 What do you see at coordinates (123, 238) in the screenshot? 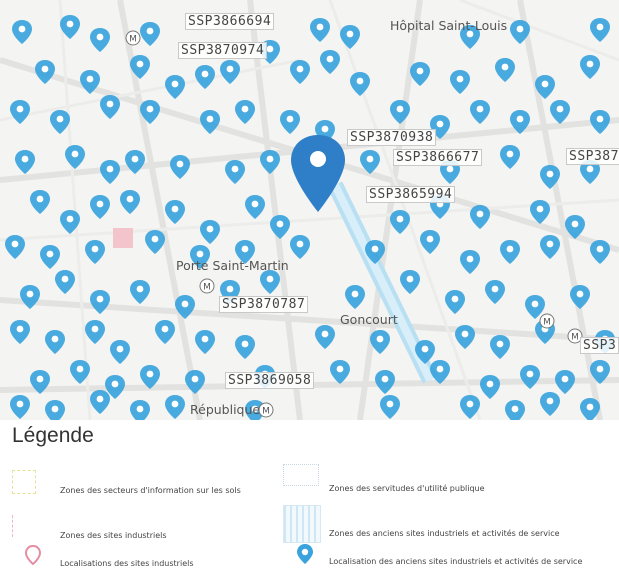
I see `industrial-zone` at bounding box center [123, 238].